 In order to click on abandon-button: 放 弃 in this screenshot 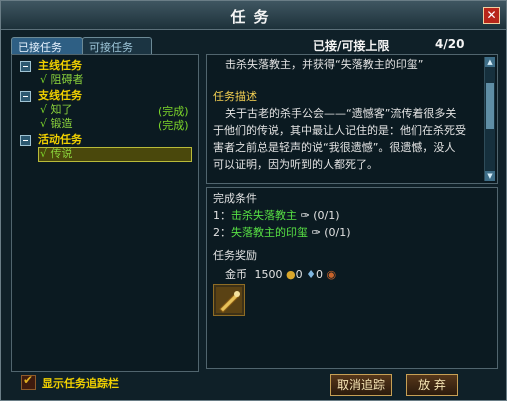, I will do `click(432, 385)`.